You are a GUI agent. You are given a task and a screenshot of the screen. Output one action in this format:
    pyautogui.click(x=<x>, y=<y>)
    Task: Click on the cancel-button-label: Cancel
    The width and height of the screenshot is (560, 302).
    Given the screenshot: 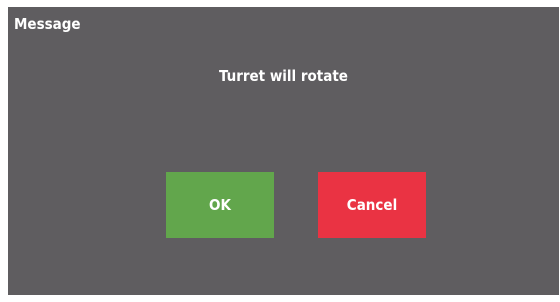 What is the action you would take?
    pyautogui.click(x=372, y=205)
    